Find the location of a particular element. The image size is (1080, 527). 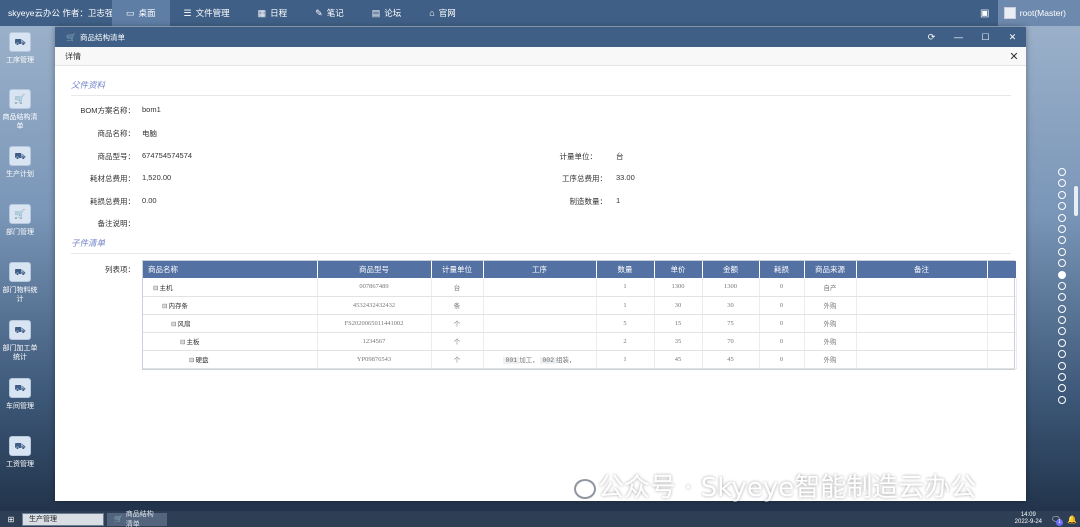

column-header: 金额 is located at coordinates (731, 269).